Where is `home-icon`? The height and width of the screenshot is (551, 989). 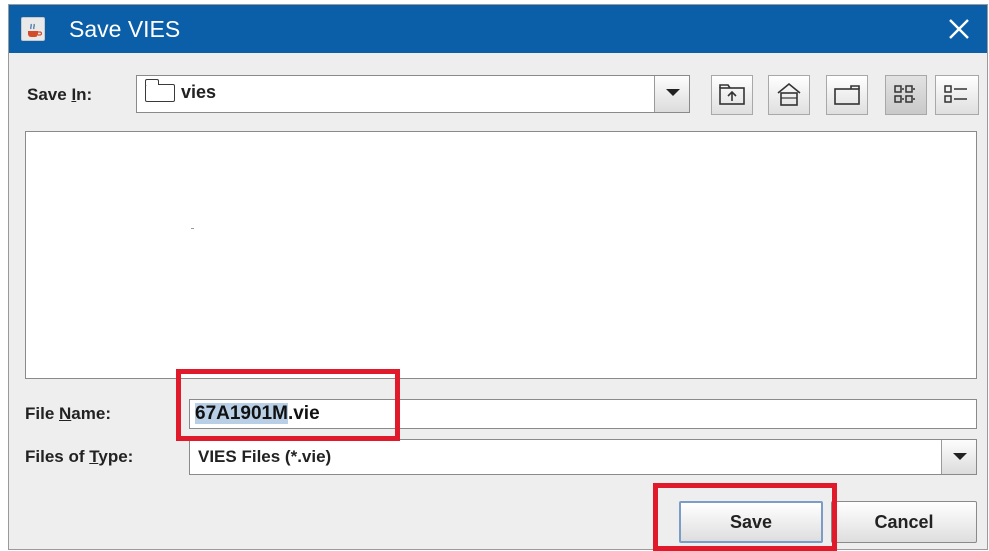
home-icon is located at coordinates (789, 94).